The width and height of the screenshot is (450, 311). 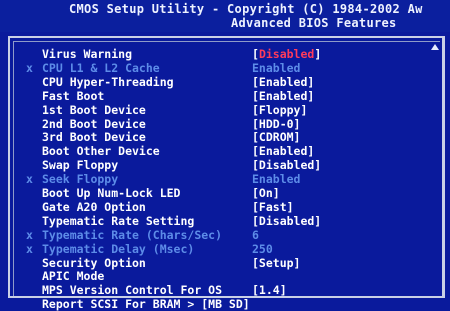 What do you see at coordinates (276, 137) in the screenshot?
I see `setting-value: [CDROM]` at bounding box center [276, 137].